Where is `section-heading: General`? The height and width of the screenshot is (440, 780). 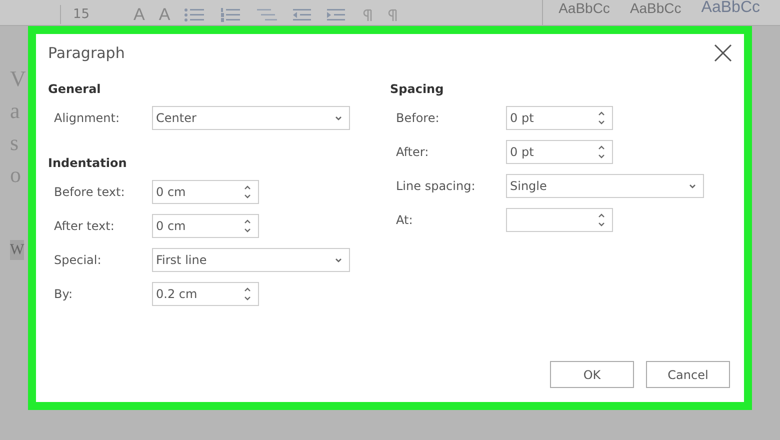 section-heading: General is located at coordinates (75, 89).